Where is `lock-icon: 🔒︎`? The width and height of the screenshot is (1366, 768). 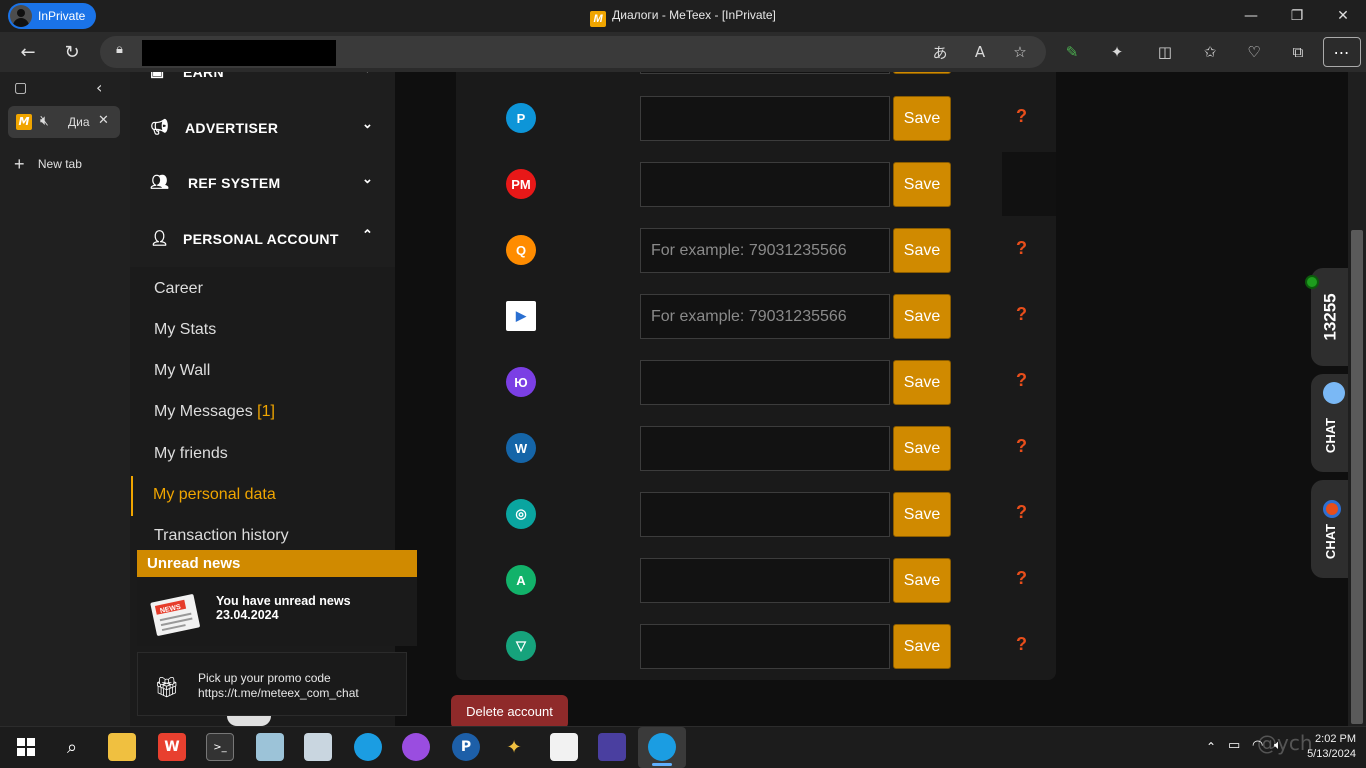 lock-icon: 🔒︎ is located at coordinates (125, 52).